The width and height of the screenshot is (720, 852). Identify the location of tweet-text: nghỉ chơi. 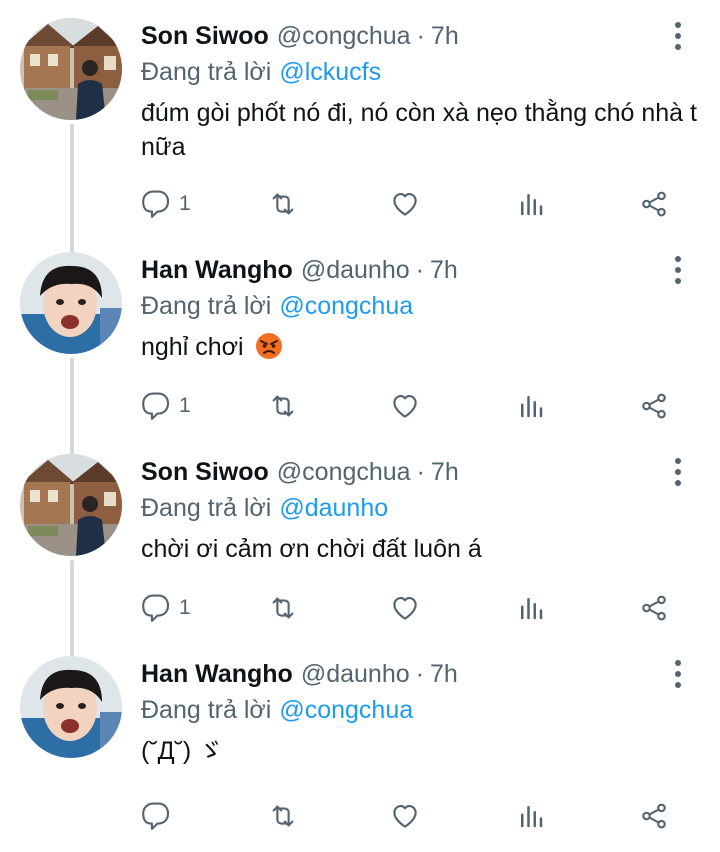
(192, 347).